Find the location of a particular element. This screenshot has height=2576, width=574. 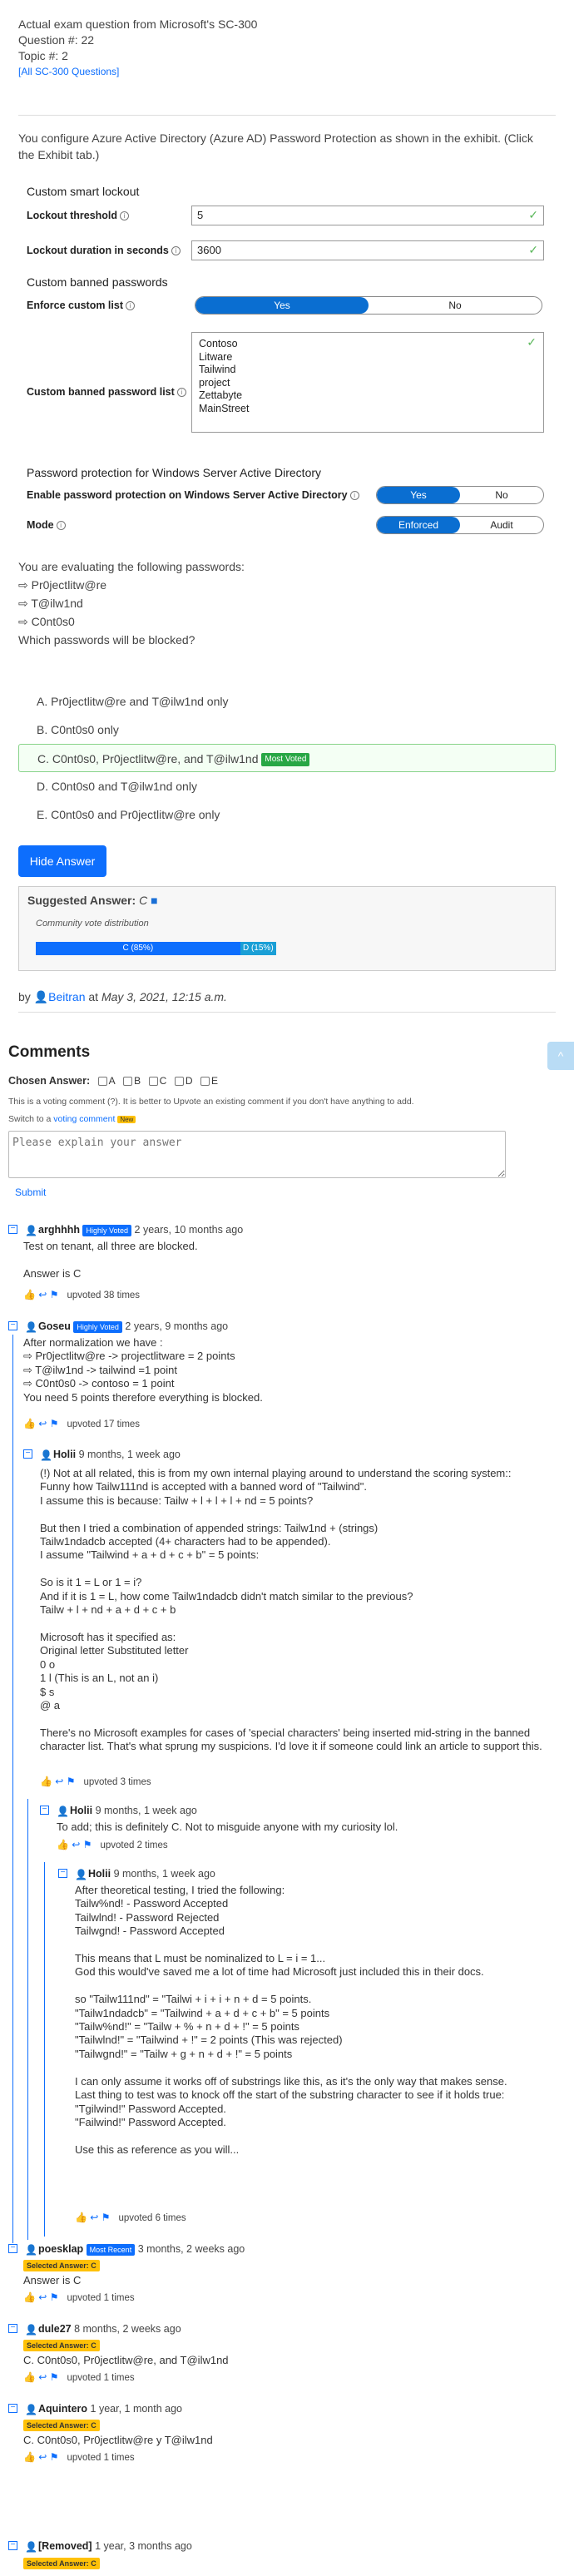

comment-user: Aquintero is located at coordinates (62, 2409).